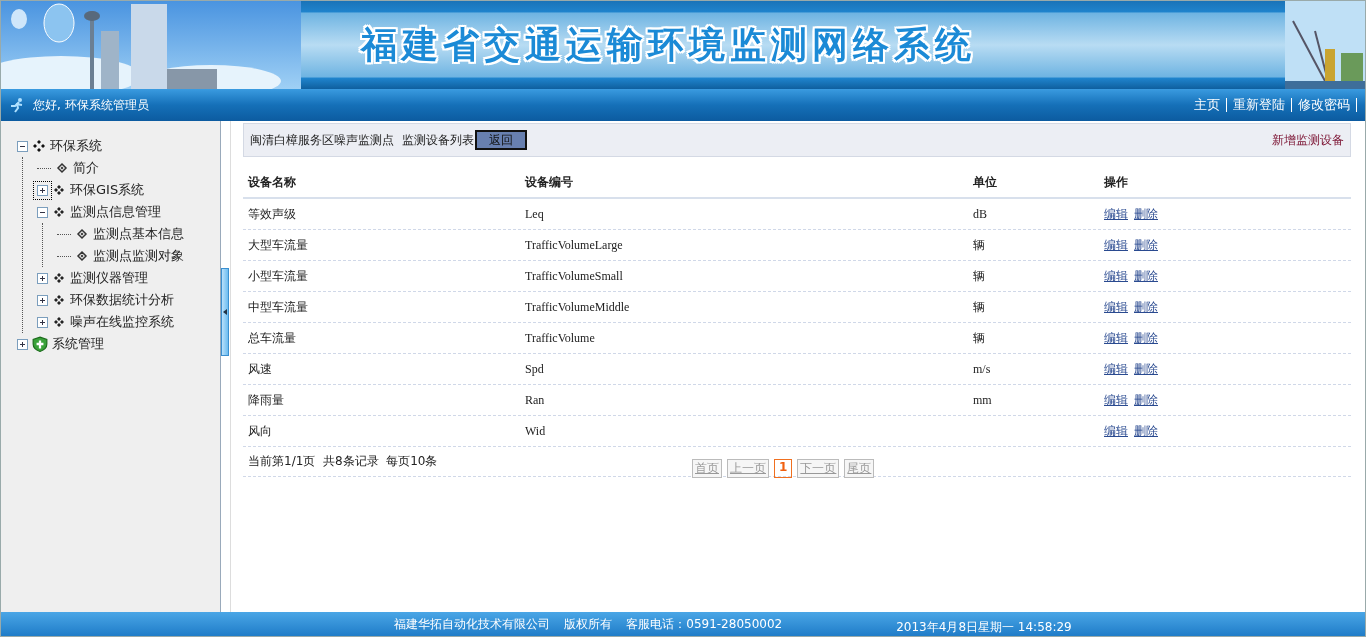  Describe the element at coordinates (272, 182) in the screenshot. I see `column-header: 设备名称` at that location.